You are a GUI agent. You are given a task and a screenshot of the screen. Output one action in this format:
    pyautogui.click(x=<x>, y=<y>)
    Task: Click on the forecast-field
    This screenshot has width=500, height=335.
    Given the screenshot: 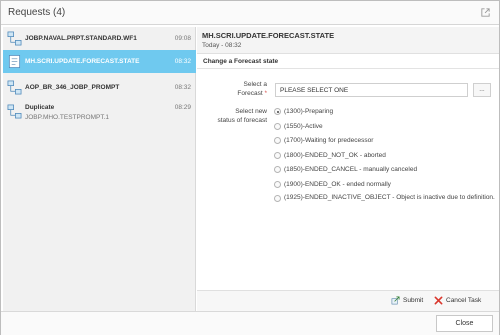 What is the action you would take?
    pyautogui.click(x=371, y=90)
    